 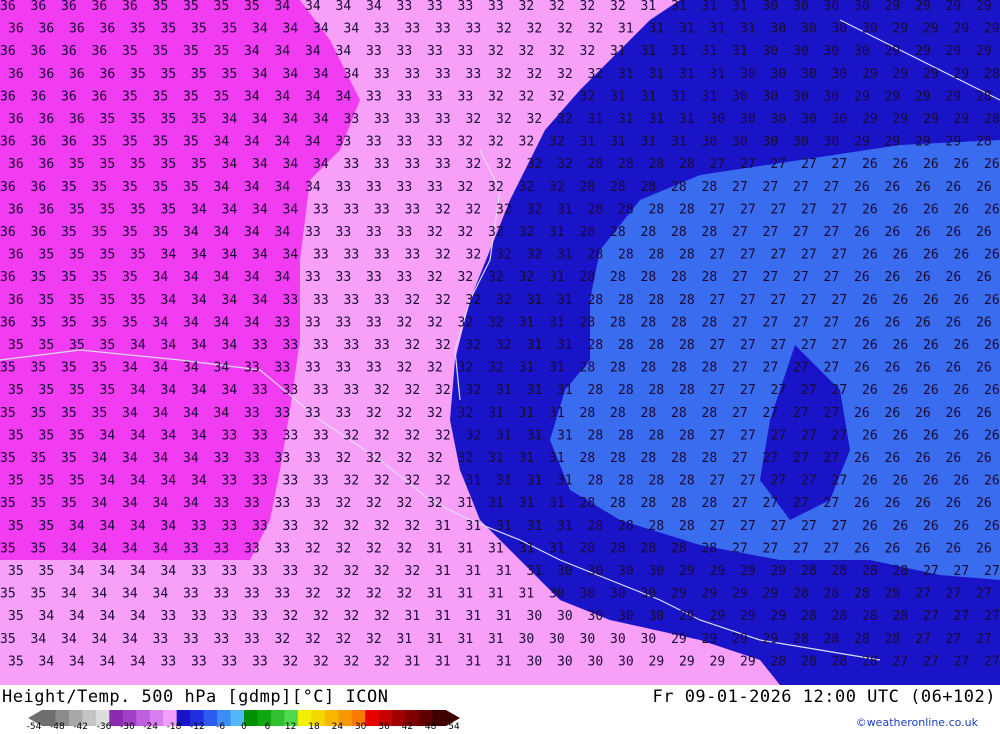 What do you see at coordinates (290, 727) in the screenshot?
I see `legend-tick-label: 12` at bounding box center [290, 727].